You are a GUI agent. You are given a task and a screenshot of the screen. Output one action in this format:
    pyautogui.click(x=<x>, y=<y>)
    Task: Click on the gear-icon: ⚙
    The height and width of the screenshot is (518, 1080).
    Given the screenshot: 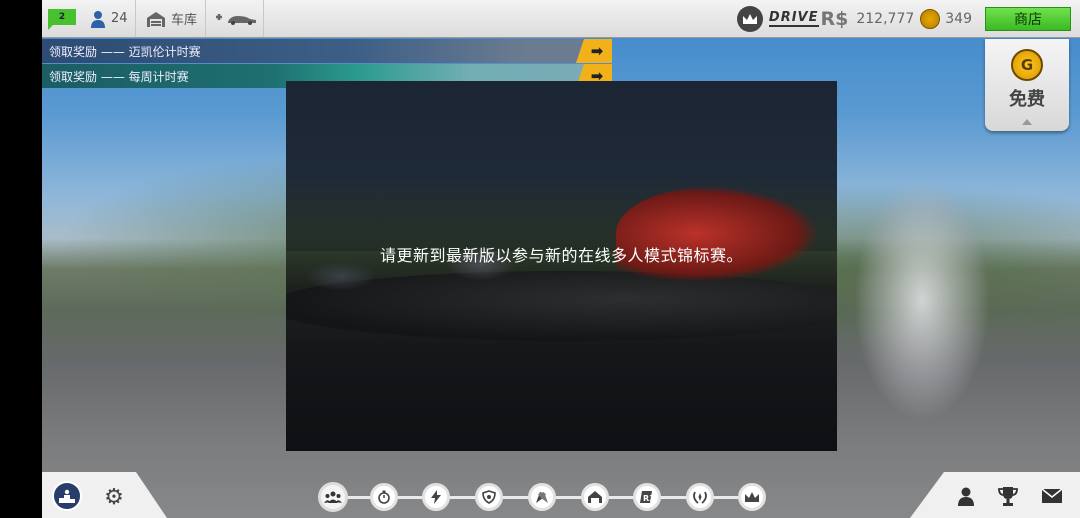 What is the action you would take?
    pyautogui.click(x=114, y=497)
    